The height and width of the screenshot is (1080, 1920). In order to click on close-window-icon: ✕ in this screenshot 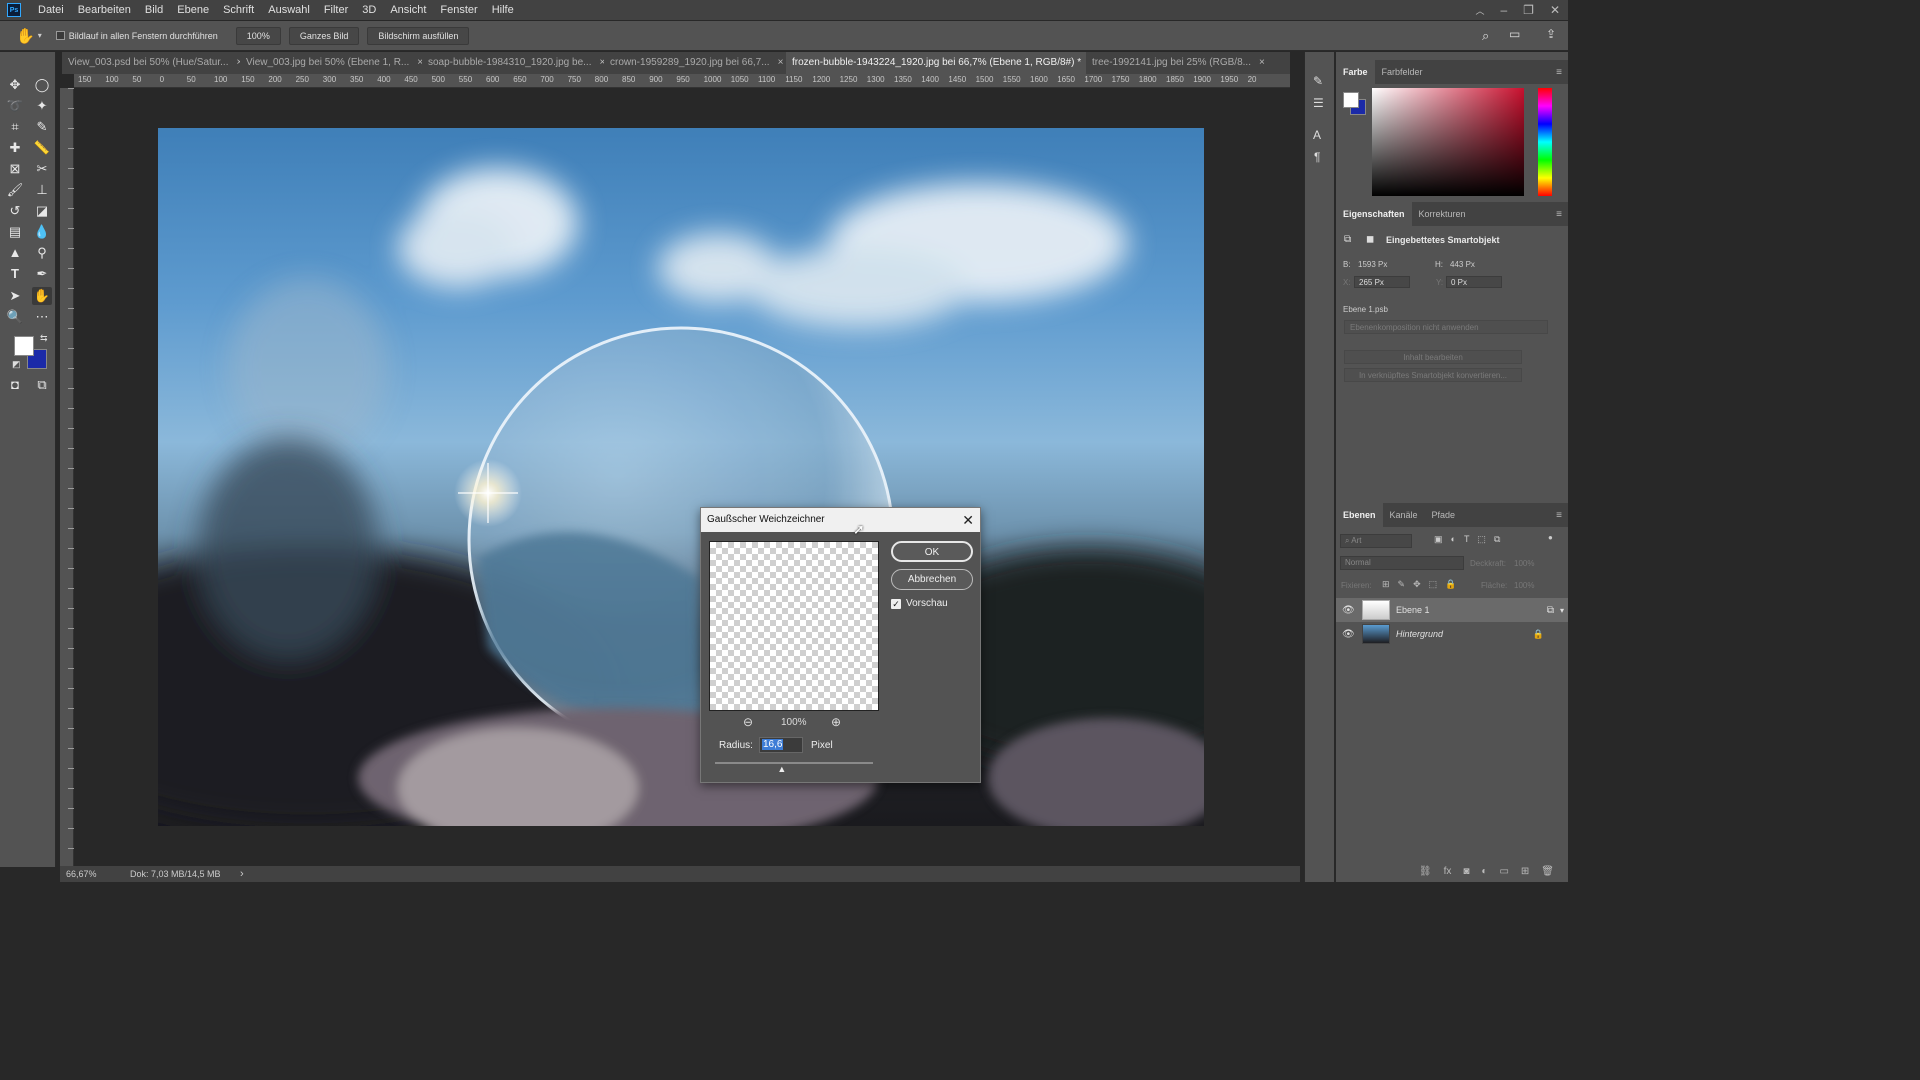, I will do `click(1555, 10)`.